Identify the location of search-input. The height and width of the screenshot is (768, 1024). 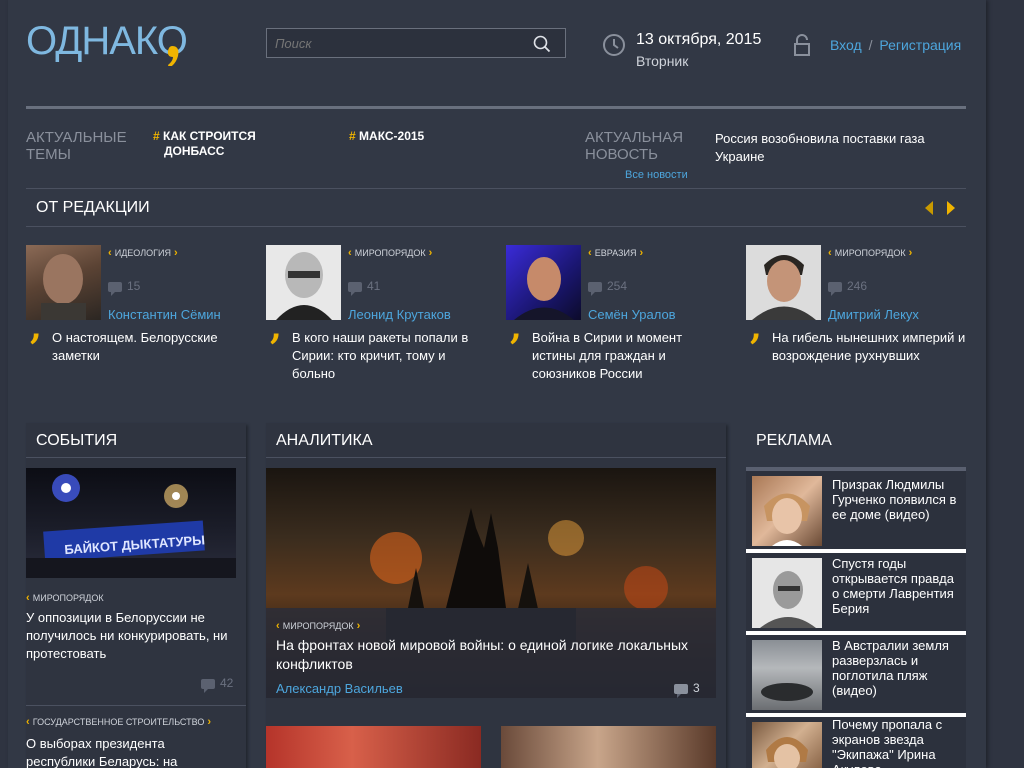
(400, 43).